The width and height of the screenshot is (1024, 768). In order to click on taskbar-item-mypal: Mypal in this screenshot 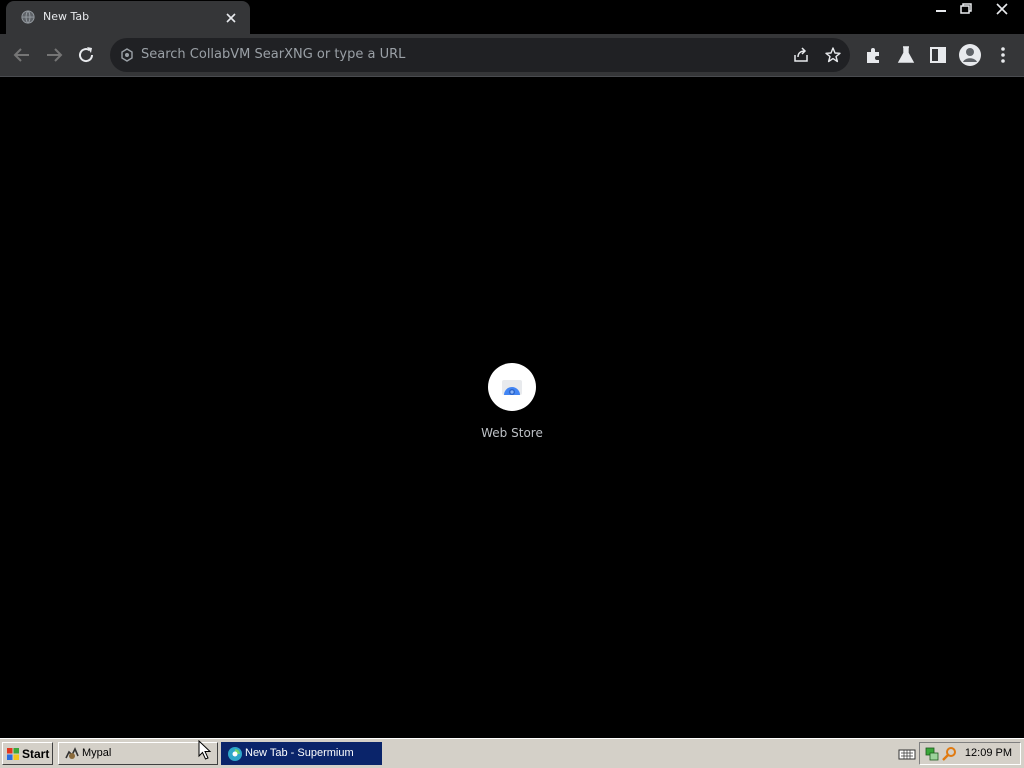, I will do `click(138, 753)`.